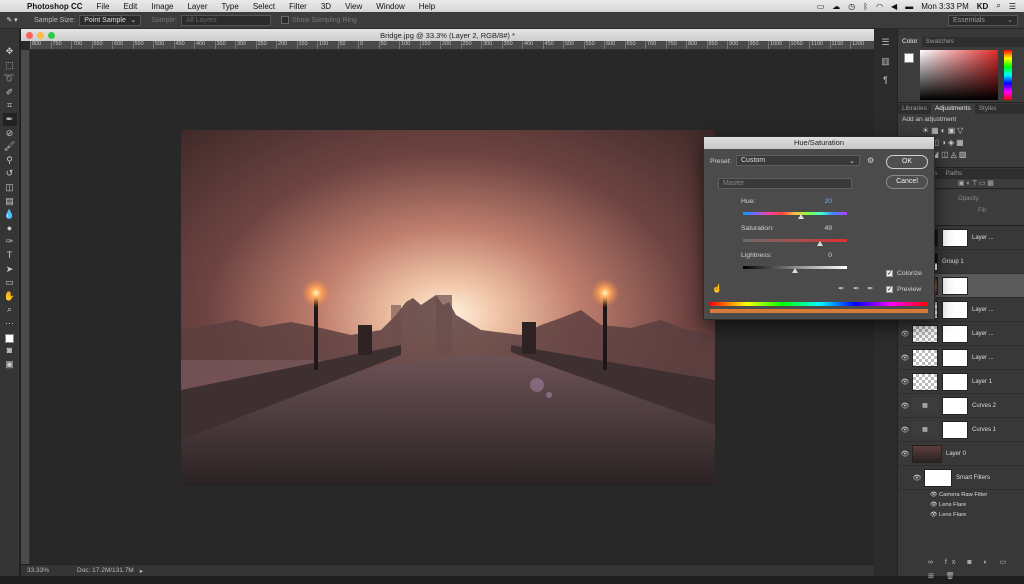 The height and width of the screenshot is (584, 1024). What do you see at coordinates (907, 162) in the screenshot?
I see `ok-button: OK` at bounding box center [907, 162].